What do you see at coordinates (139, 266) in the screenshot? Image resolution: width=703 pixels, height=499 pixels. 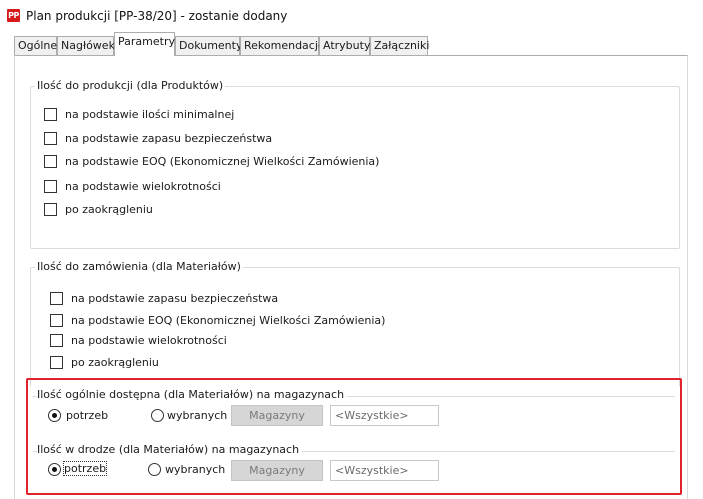 I see `order-group-legend: Ilość do zamówienia (dla Materiałów)` at bounding box center [139, 266].